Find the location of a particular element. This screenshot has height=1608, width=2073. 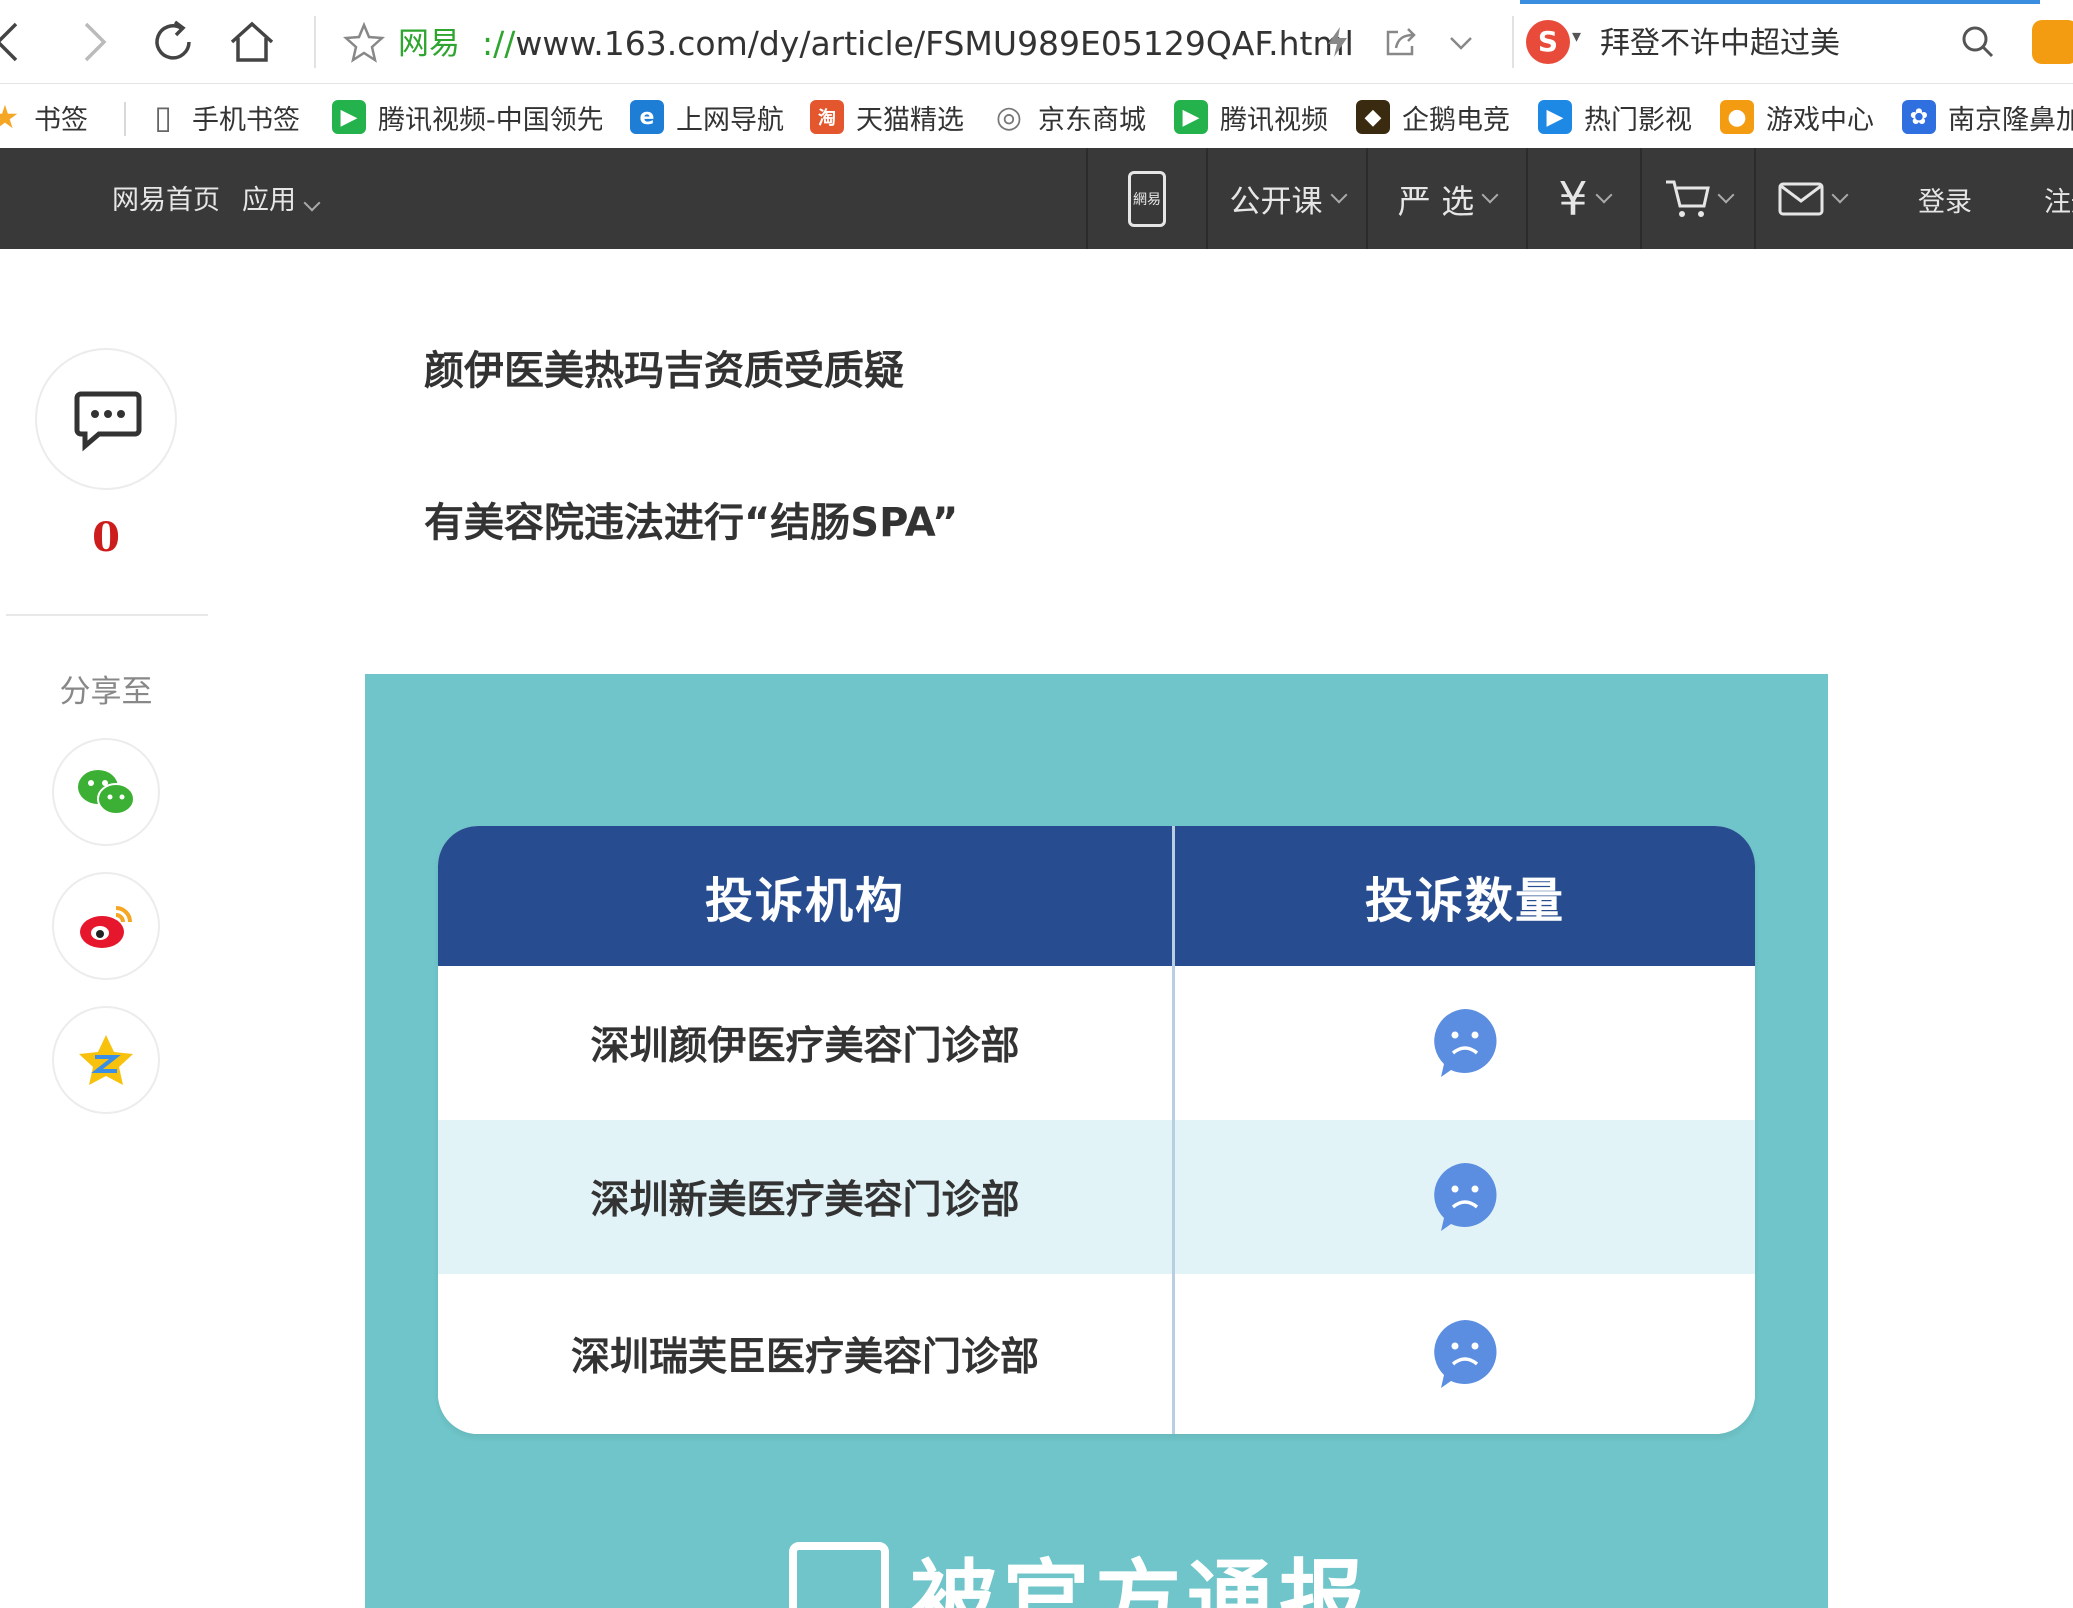

bookmark-item: ◎ 京东商城 is located at coordinates (1069, 117).